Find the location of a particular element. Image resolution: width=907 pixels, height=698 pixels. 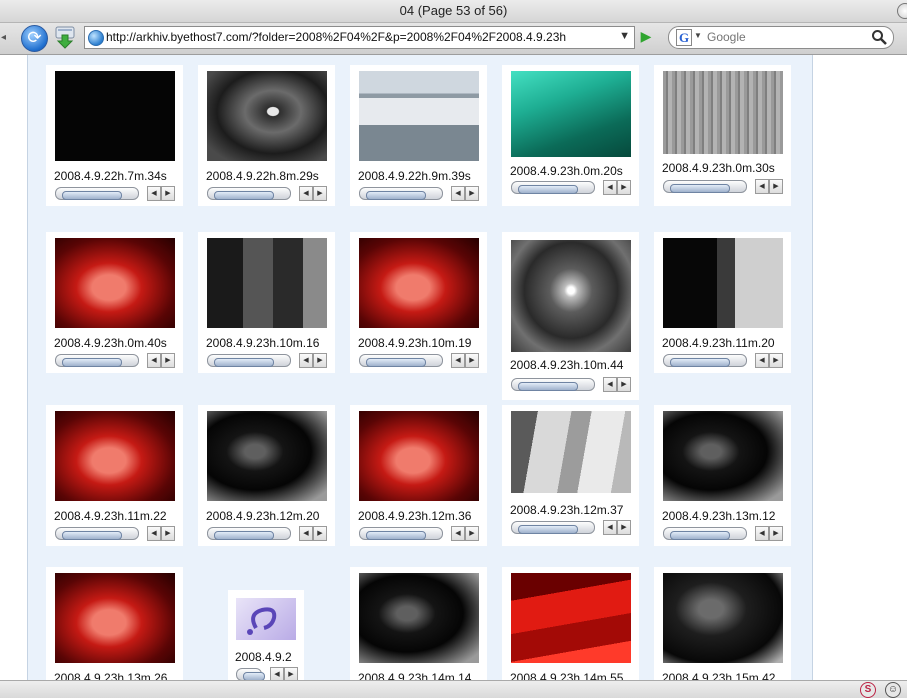

search-box: G ▼ is located at coordinates (781, 37).